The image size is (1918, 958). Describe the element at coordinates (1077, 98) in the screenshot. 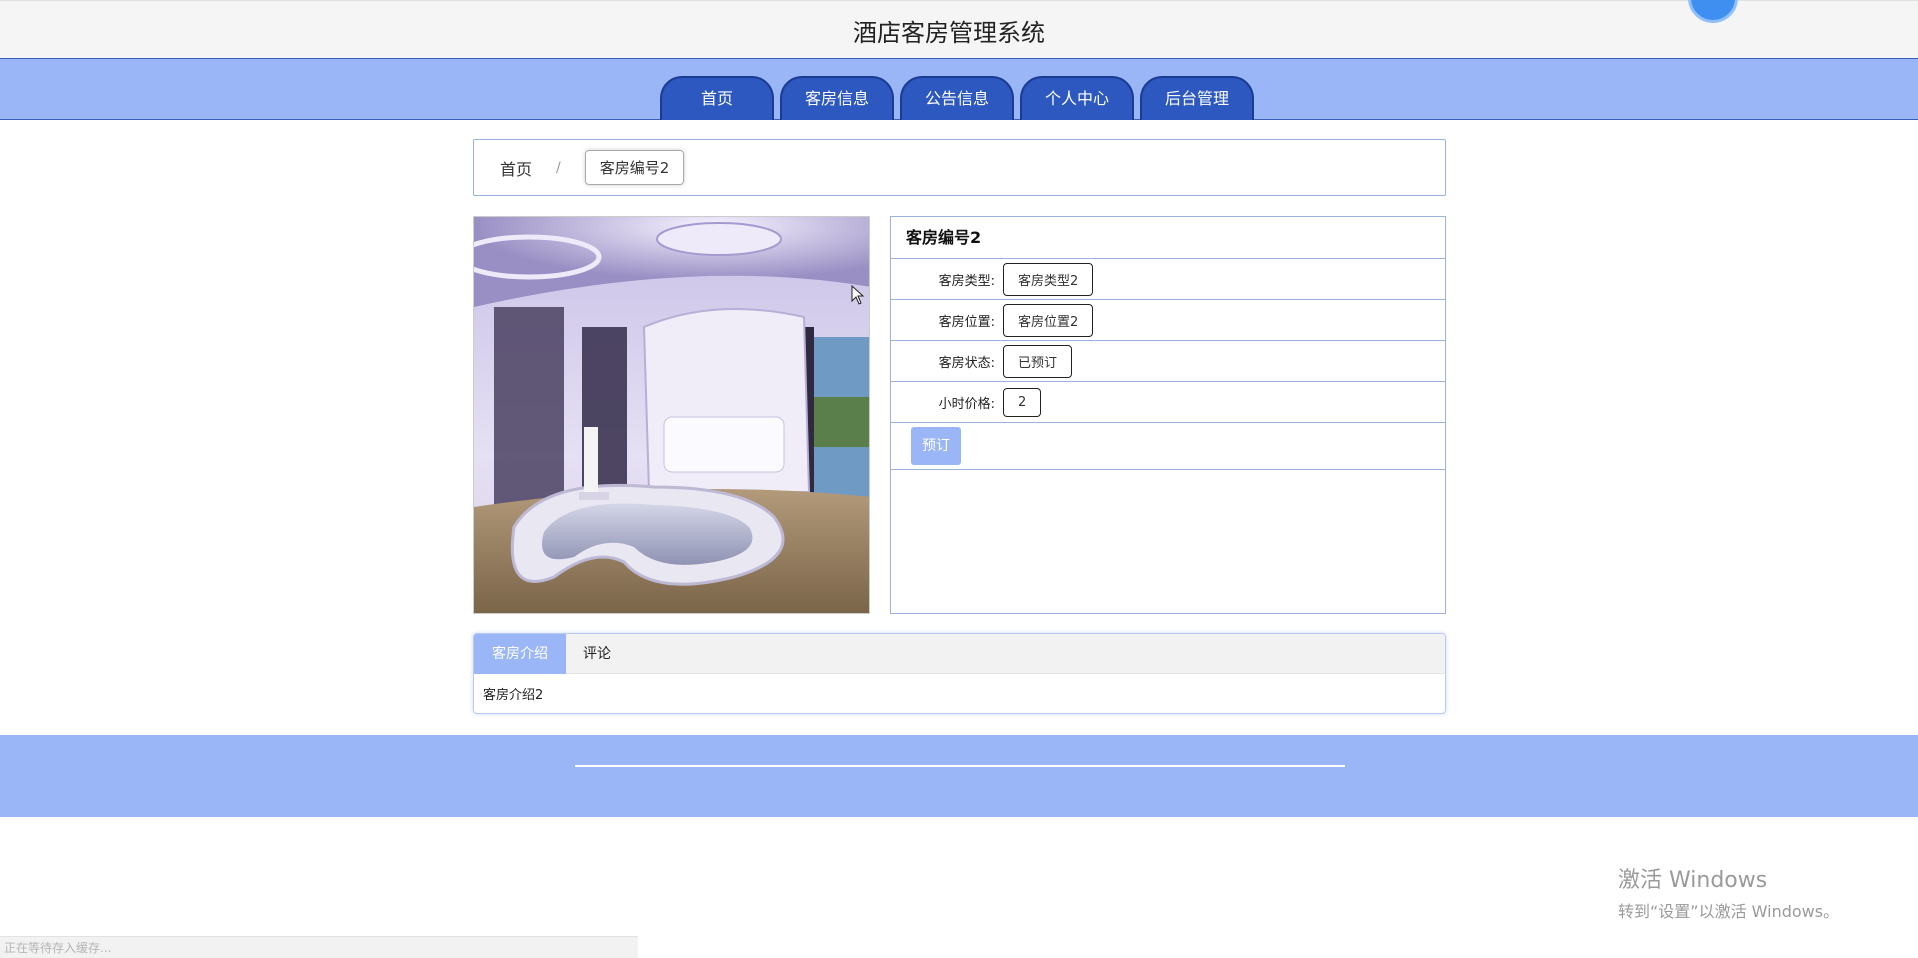

I see `nav-tab-profile: 个人中心` at that location.